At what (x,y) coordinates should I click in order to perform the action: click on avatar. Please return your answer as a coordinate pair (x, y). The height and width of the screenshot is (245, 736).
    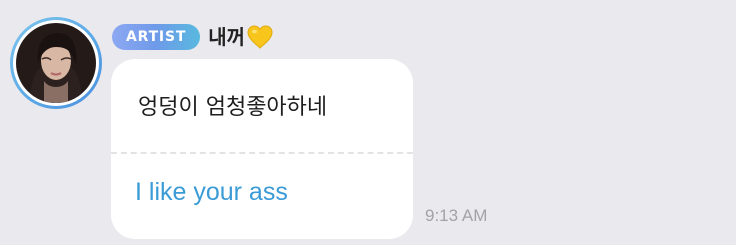
    Looking at the image, I should click on (56, 63).